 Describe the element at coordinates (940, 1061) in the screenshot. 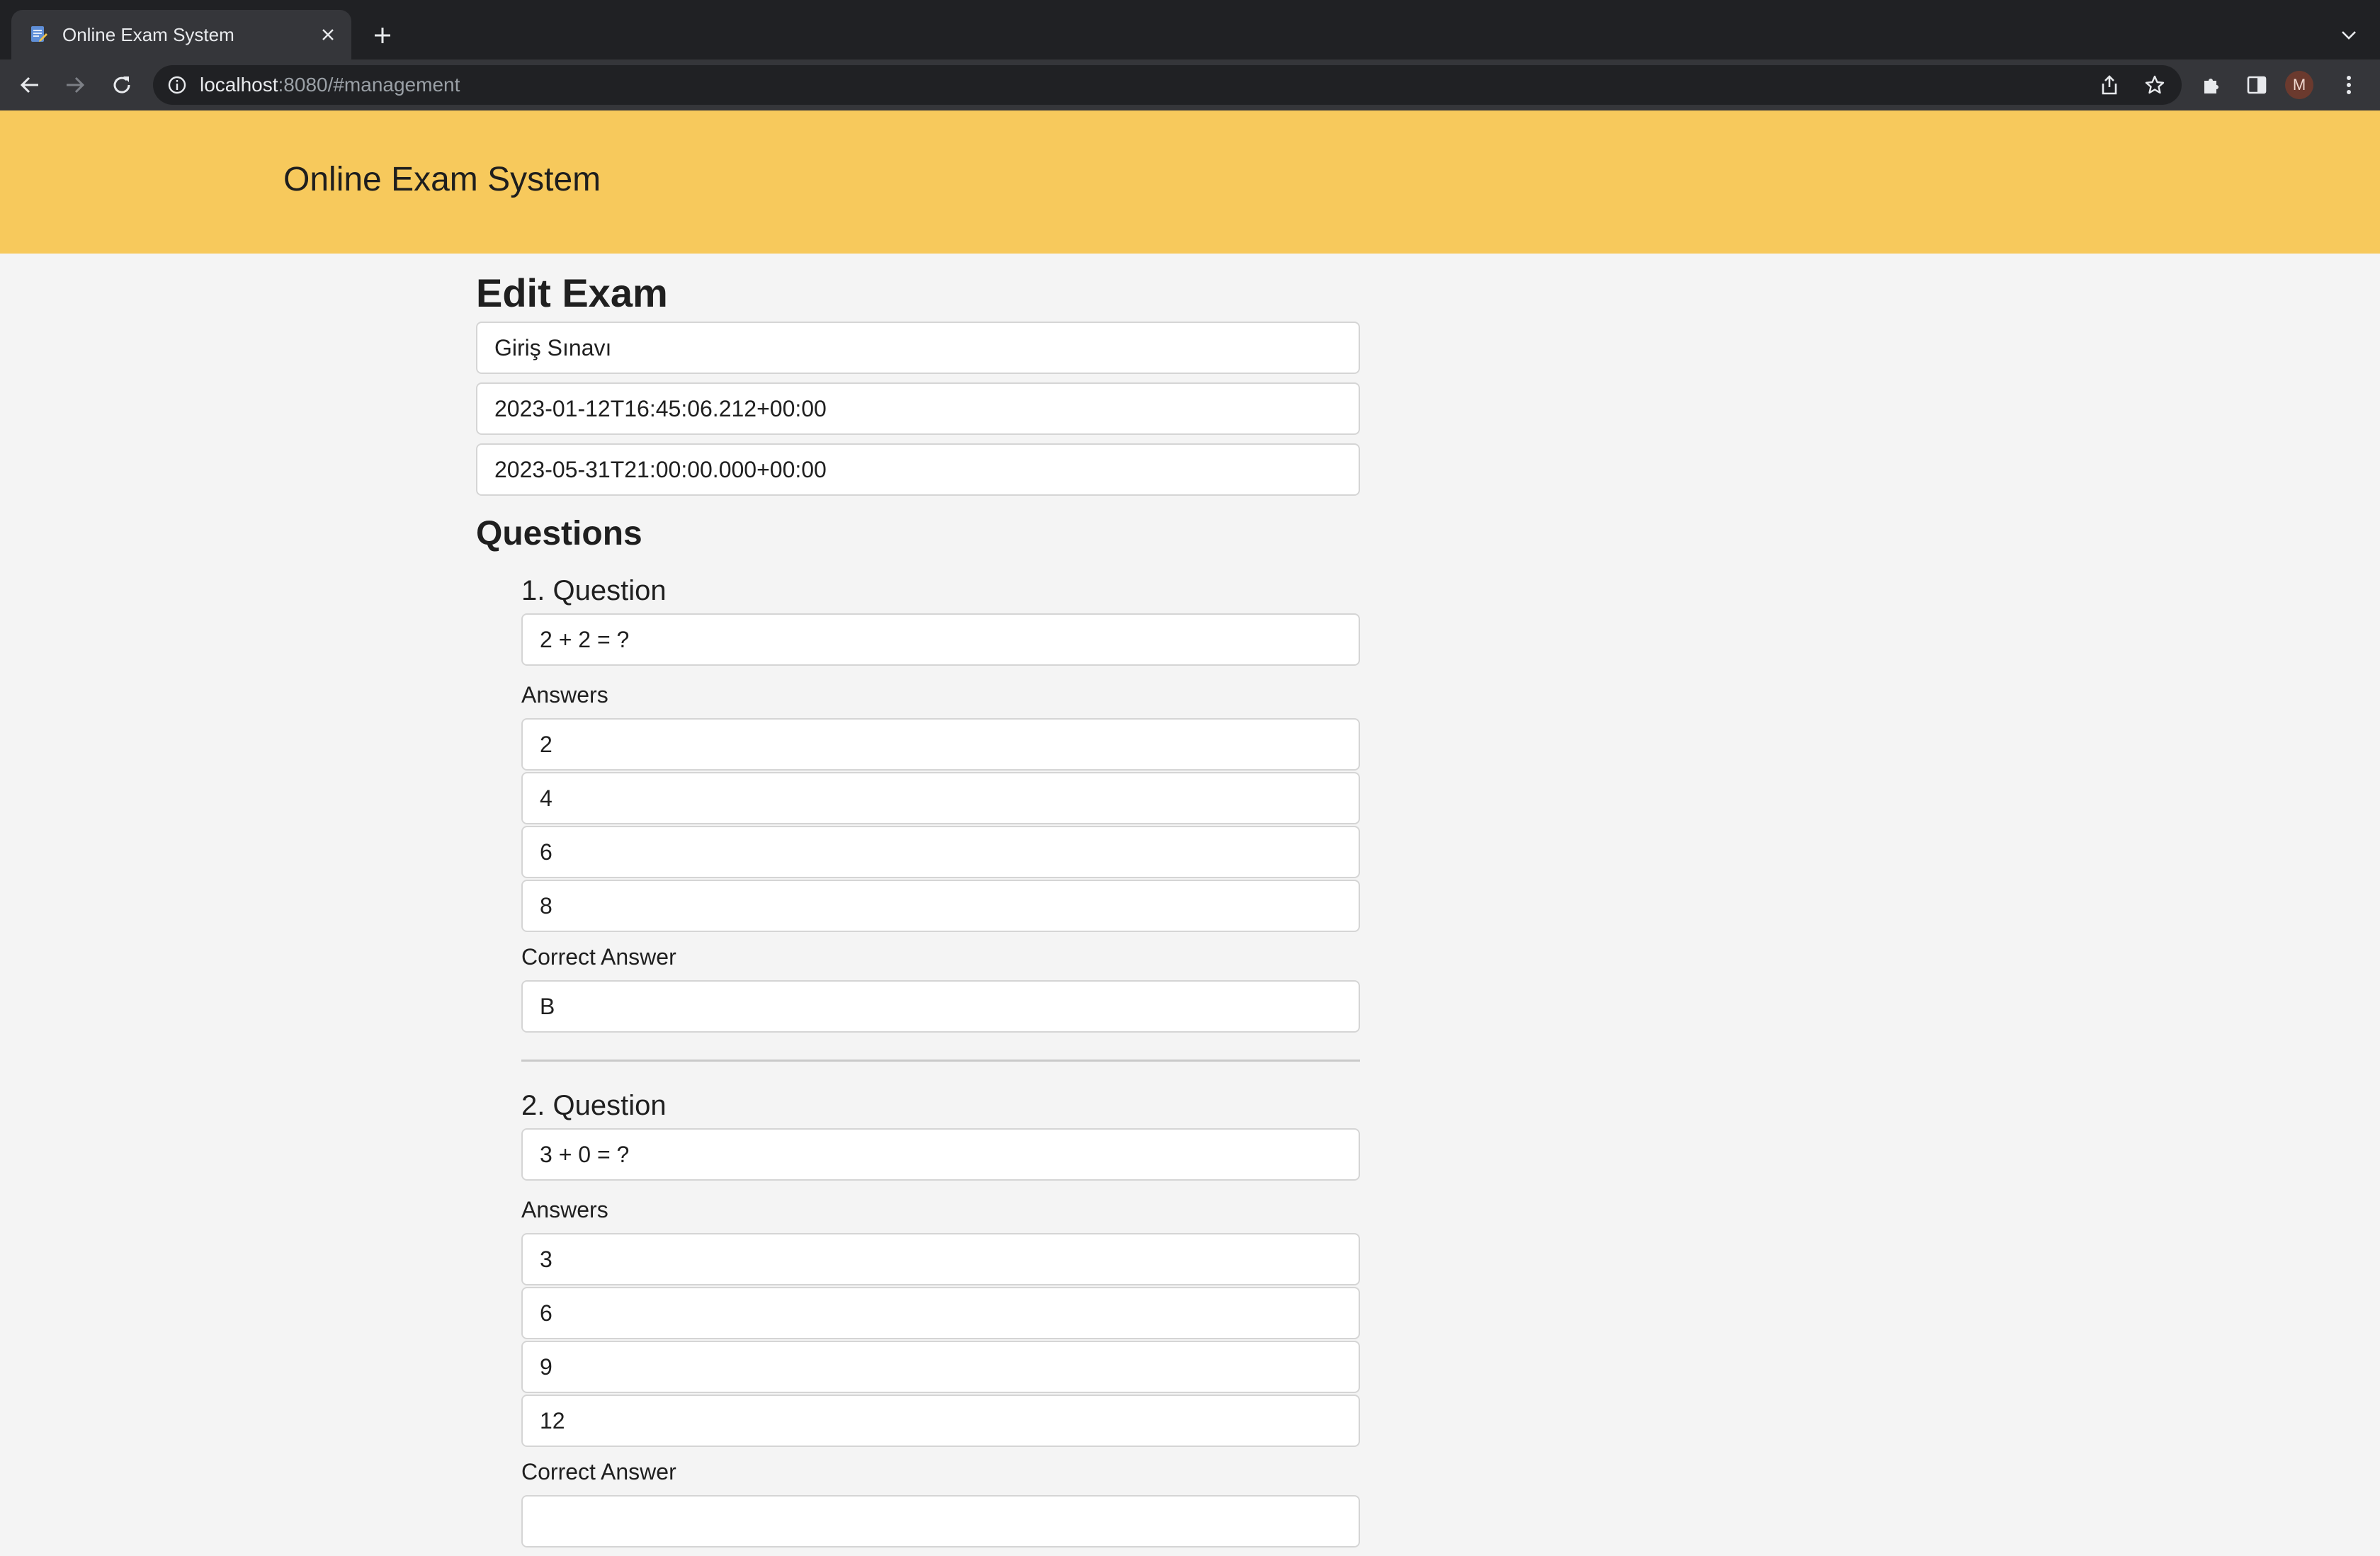

I see `question-divider` at that location.